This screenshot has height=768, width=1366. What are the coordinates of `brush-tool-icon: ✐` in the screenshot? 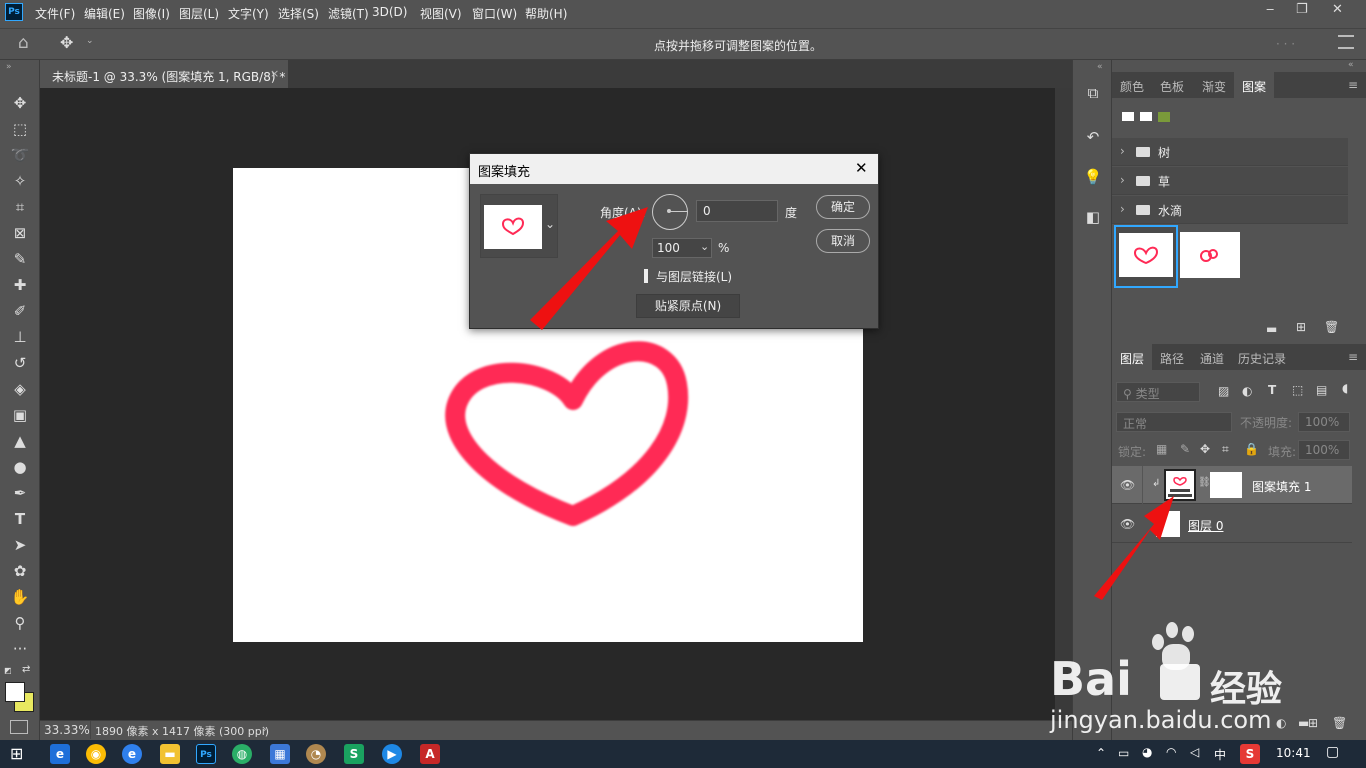 It's located at (20, 311).